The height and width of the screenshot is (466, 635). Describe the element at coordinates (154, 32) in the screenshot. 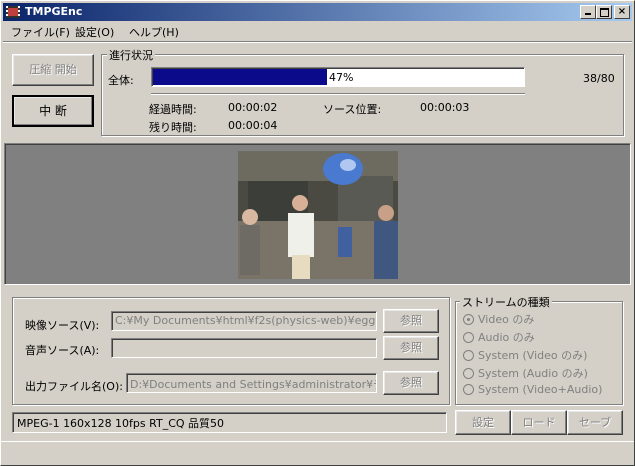

I see `menu-help: ヘルプ(H)` at that location.